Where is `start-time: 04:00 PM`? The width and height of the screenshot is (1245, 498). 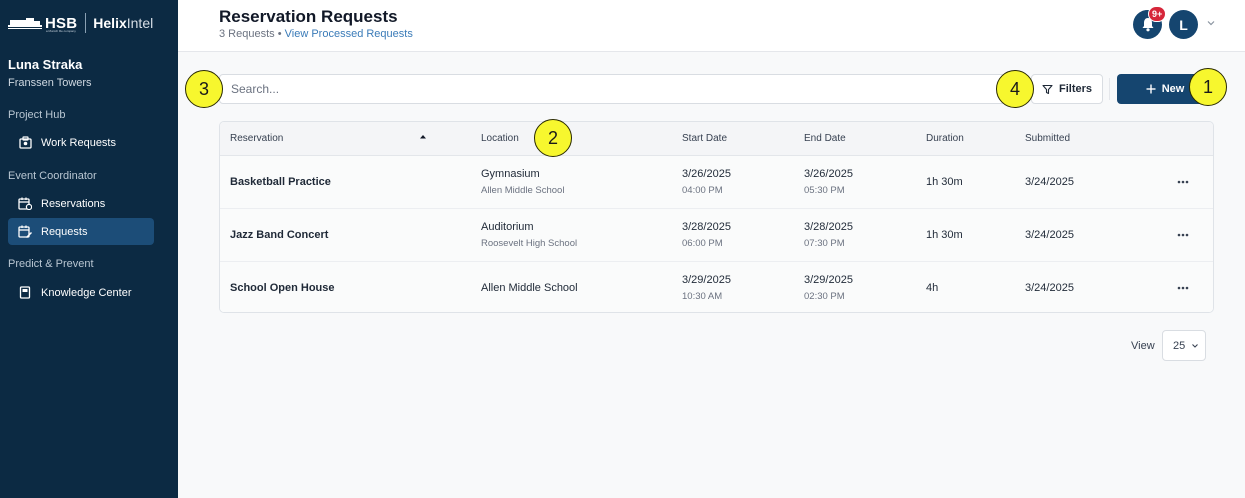 start-time: 04:00 PM is located at coordinates (702, 190).